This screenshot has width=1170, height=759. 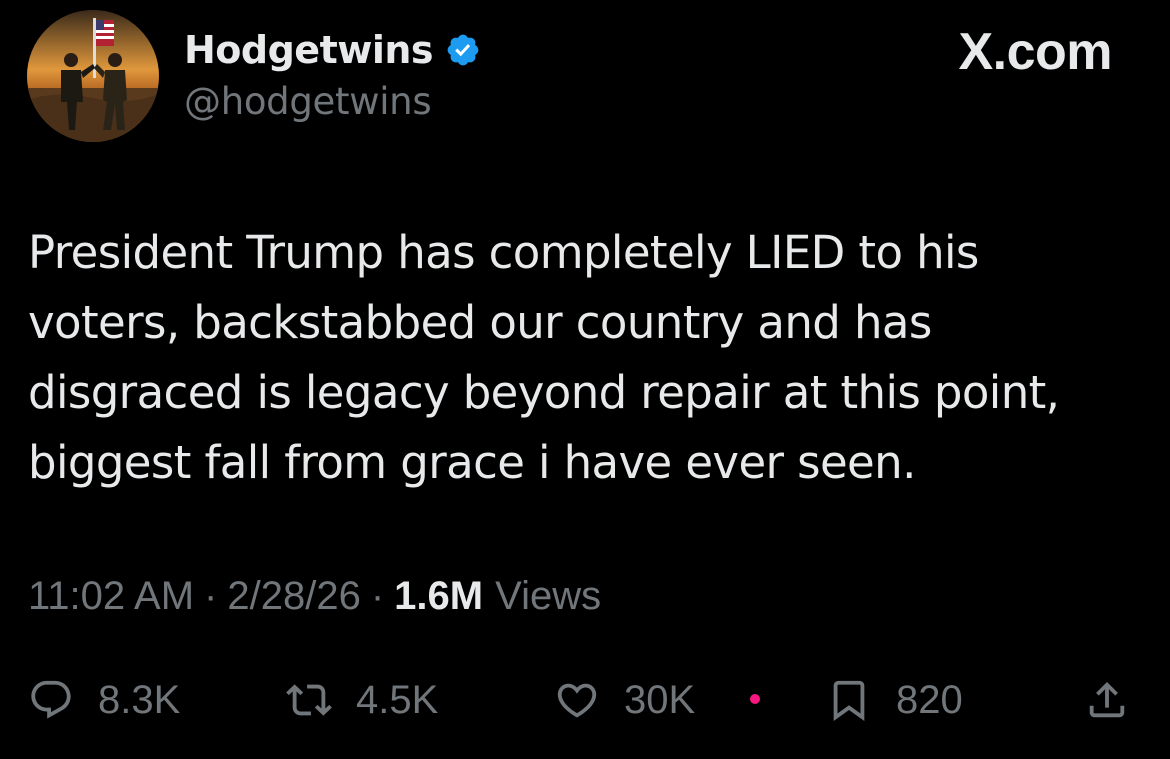 What do you see at coordinates (929, 699) in the screenshot?
I see `bookmark-count: 820` at bounding box center [929, 699].